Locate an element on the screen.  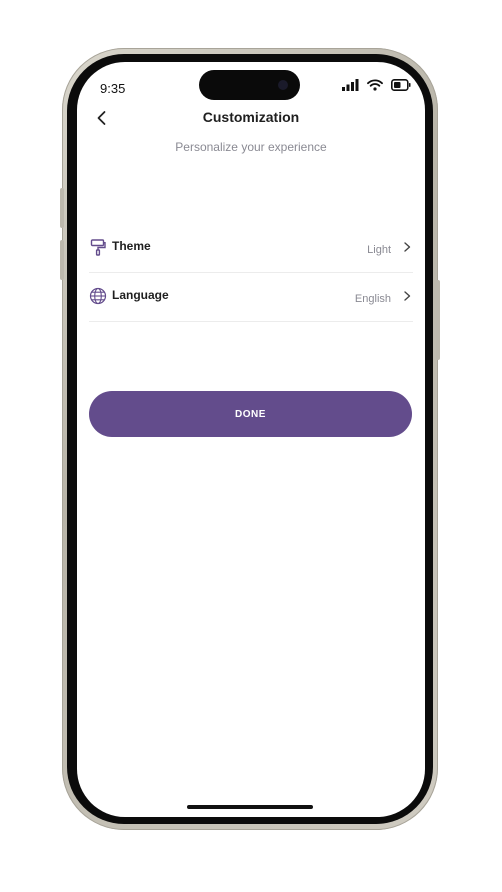
settings-item-language: Language English is located at coordinates (251, 298).